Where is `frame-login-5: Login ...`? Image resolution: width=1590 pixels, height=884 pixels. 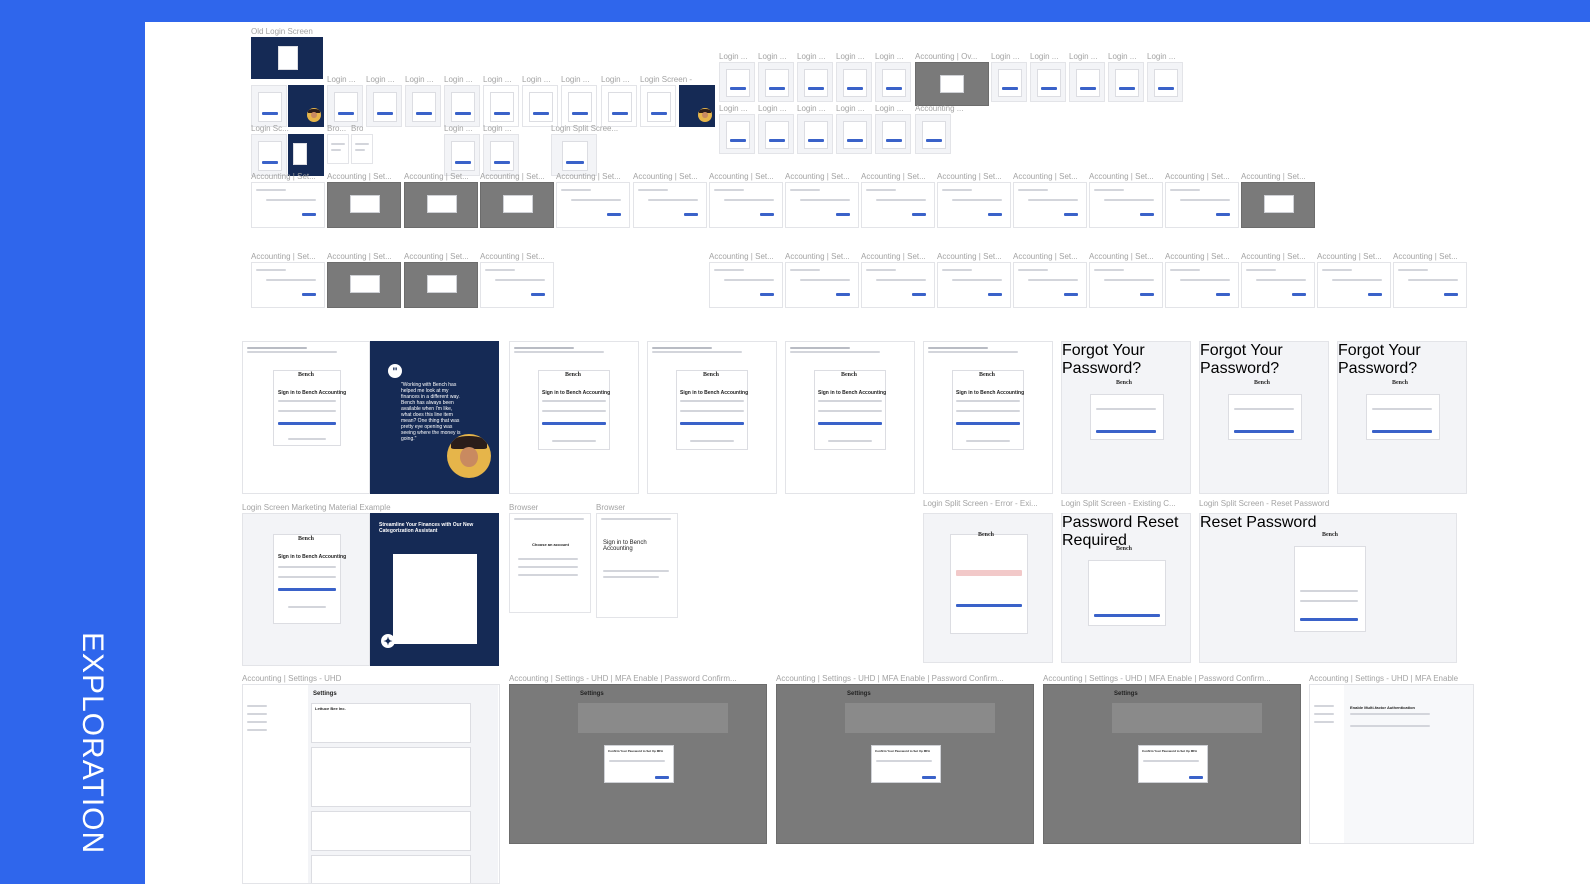
frame-login-5: Login ... is located at coordinates (462, 101).